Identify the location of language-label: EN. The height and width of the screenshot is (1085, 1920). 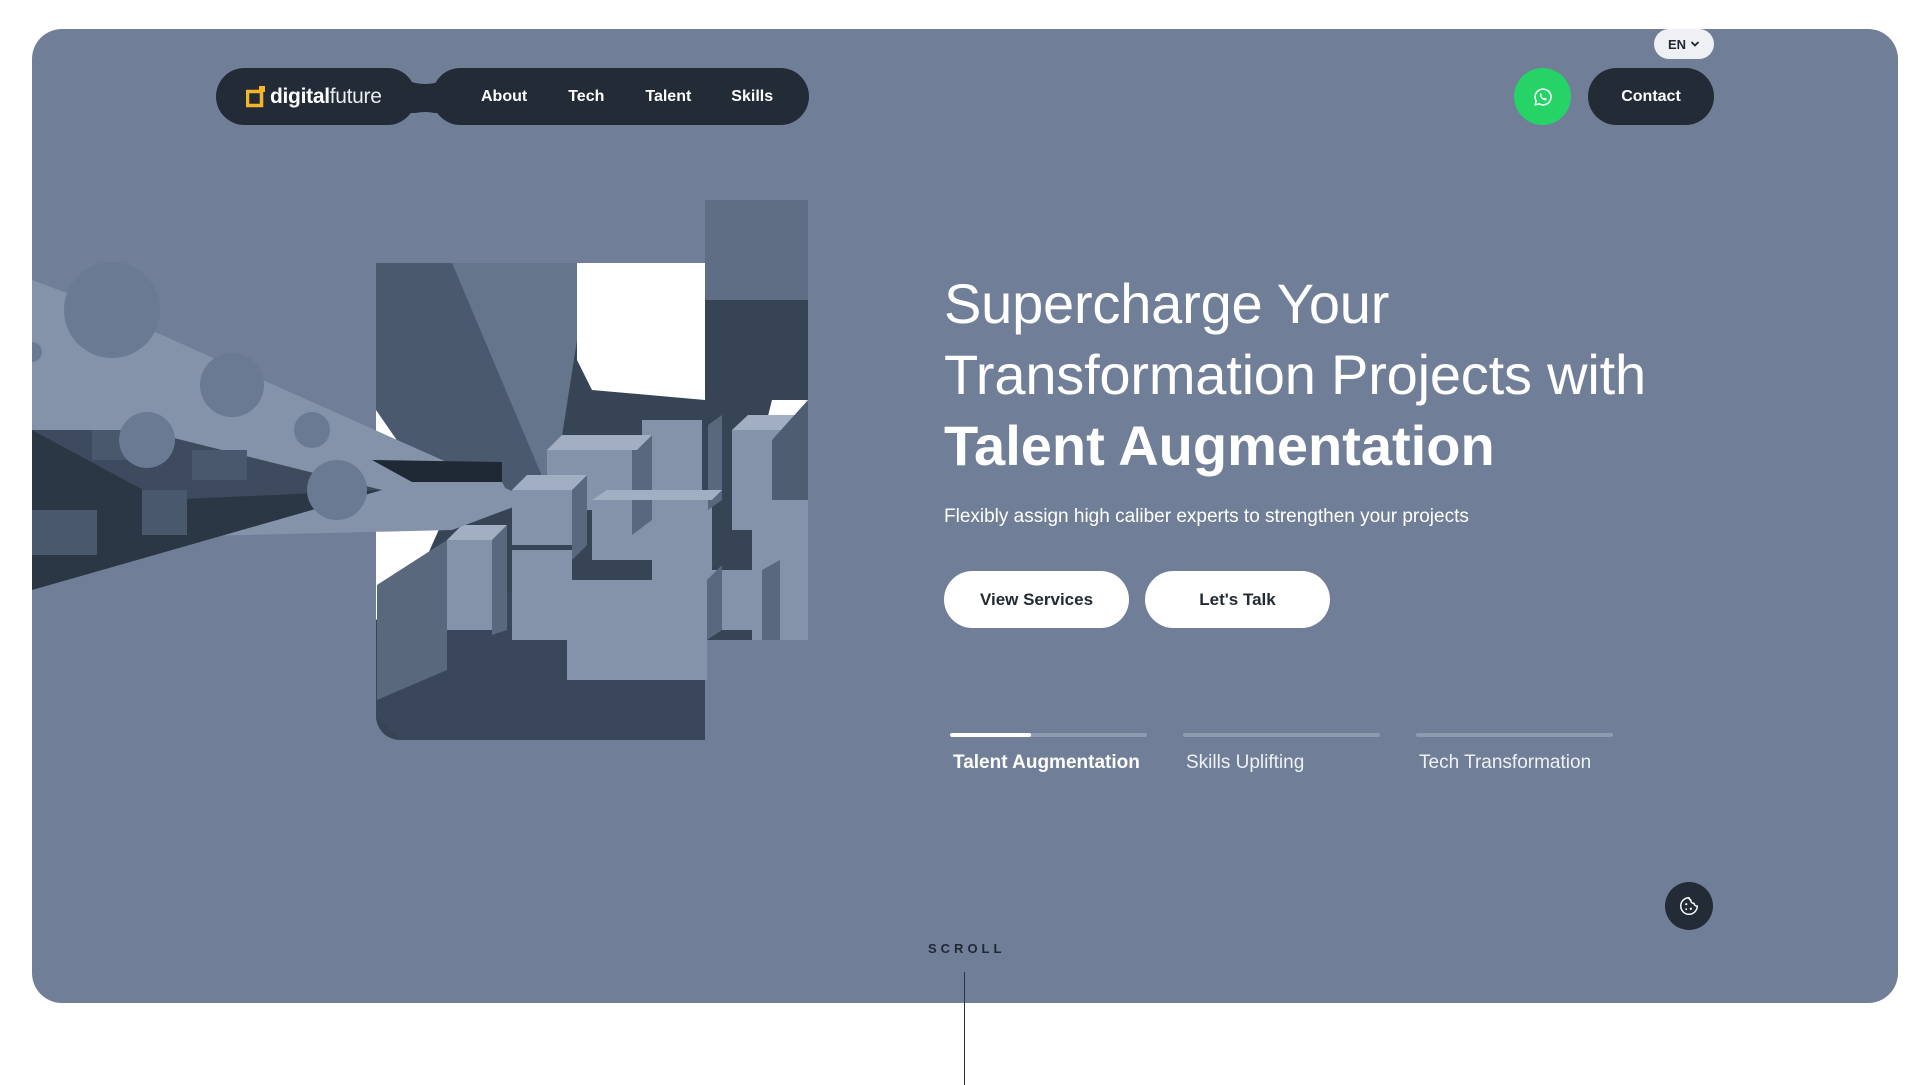
(1677, 44).